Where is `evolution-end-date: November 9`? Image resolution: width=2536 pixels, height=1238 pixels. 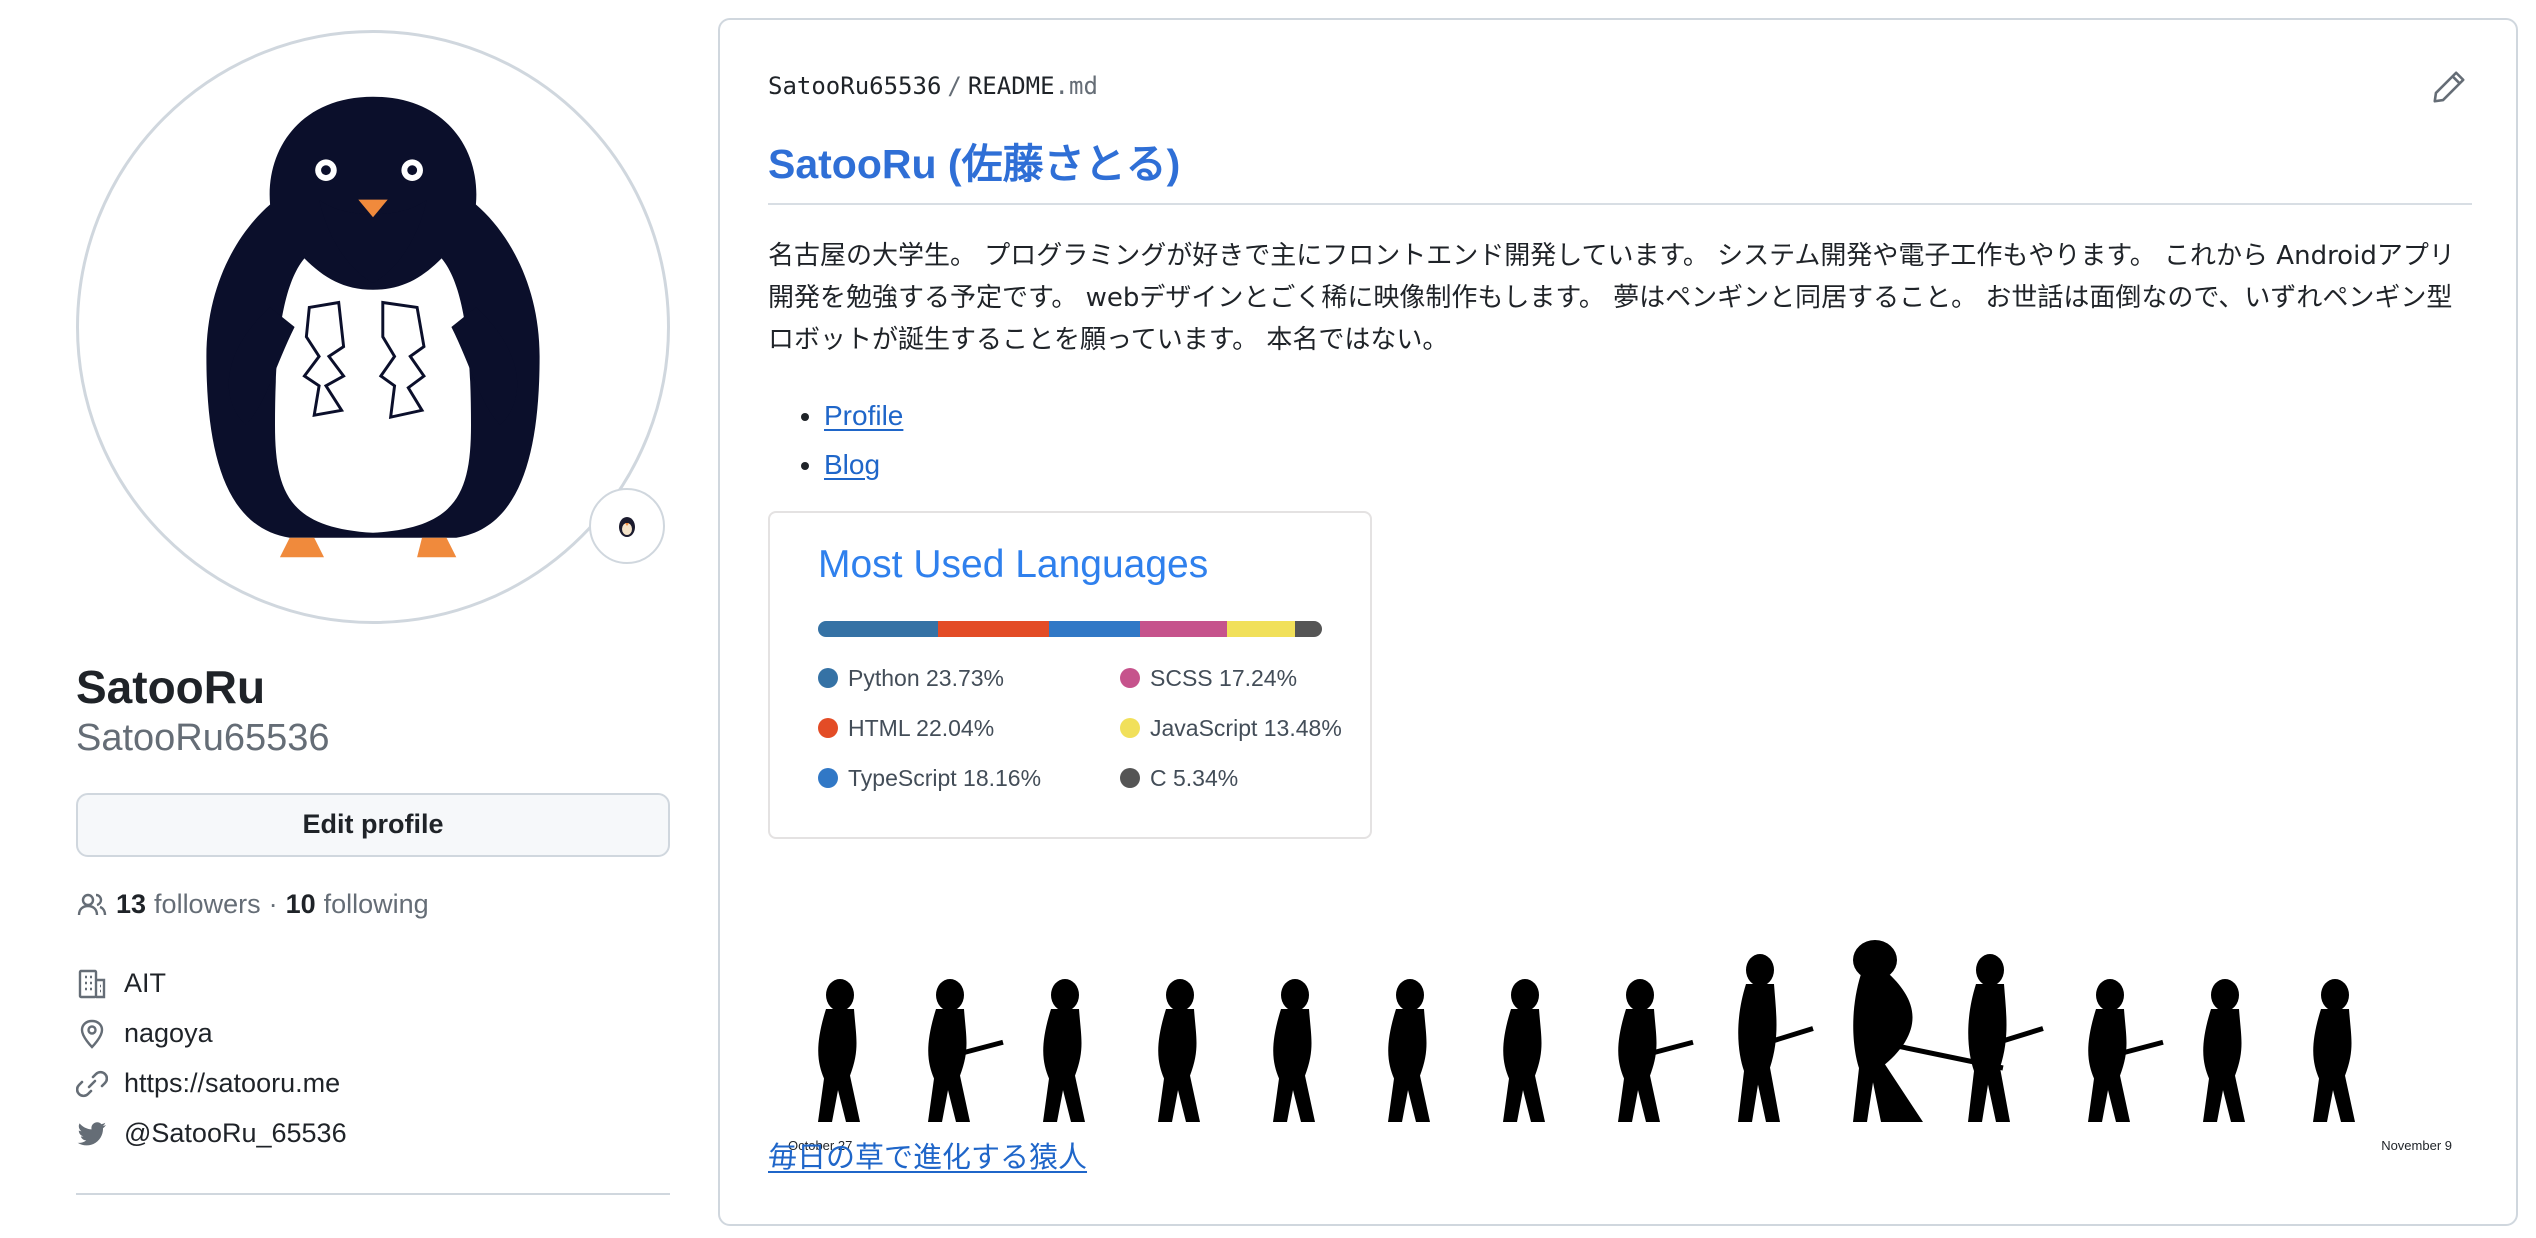 evolution-end-date: November 9 is located at coordinates (2416, 1145).